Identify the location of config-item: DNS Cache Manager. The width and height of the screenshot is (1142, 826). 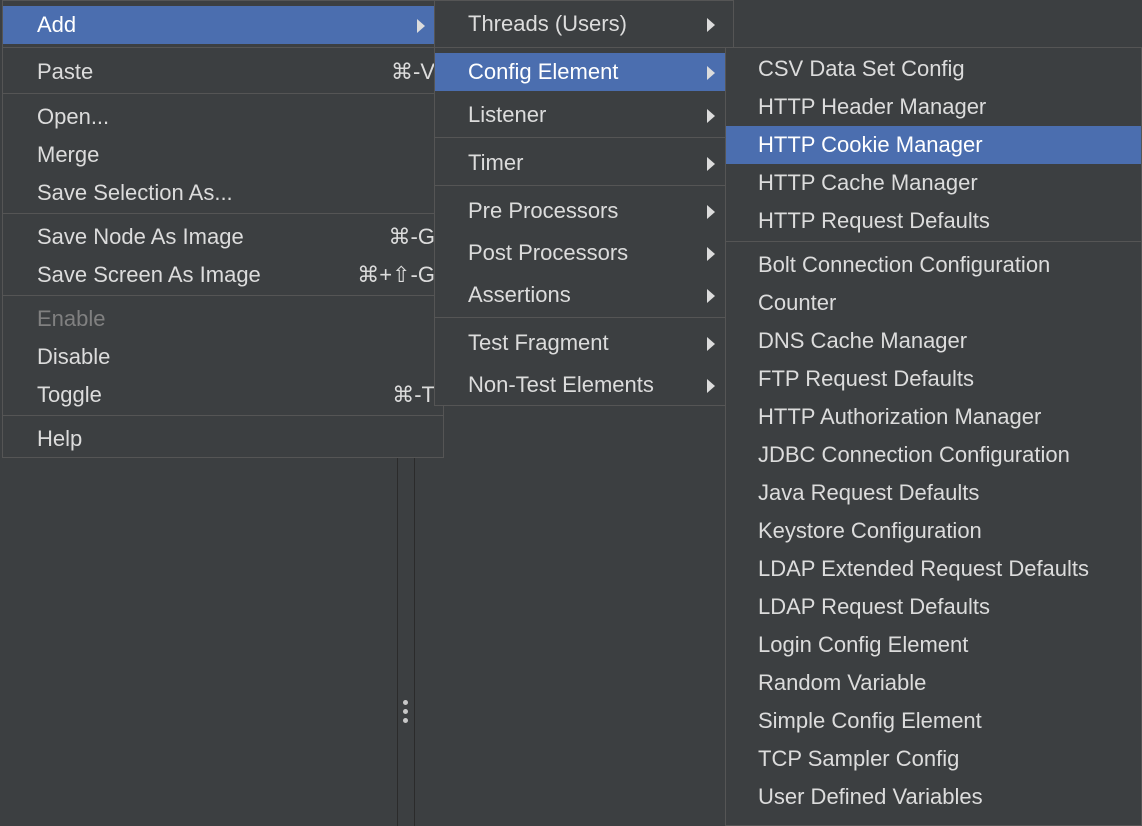
(933, 341).